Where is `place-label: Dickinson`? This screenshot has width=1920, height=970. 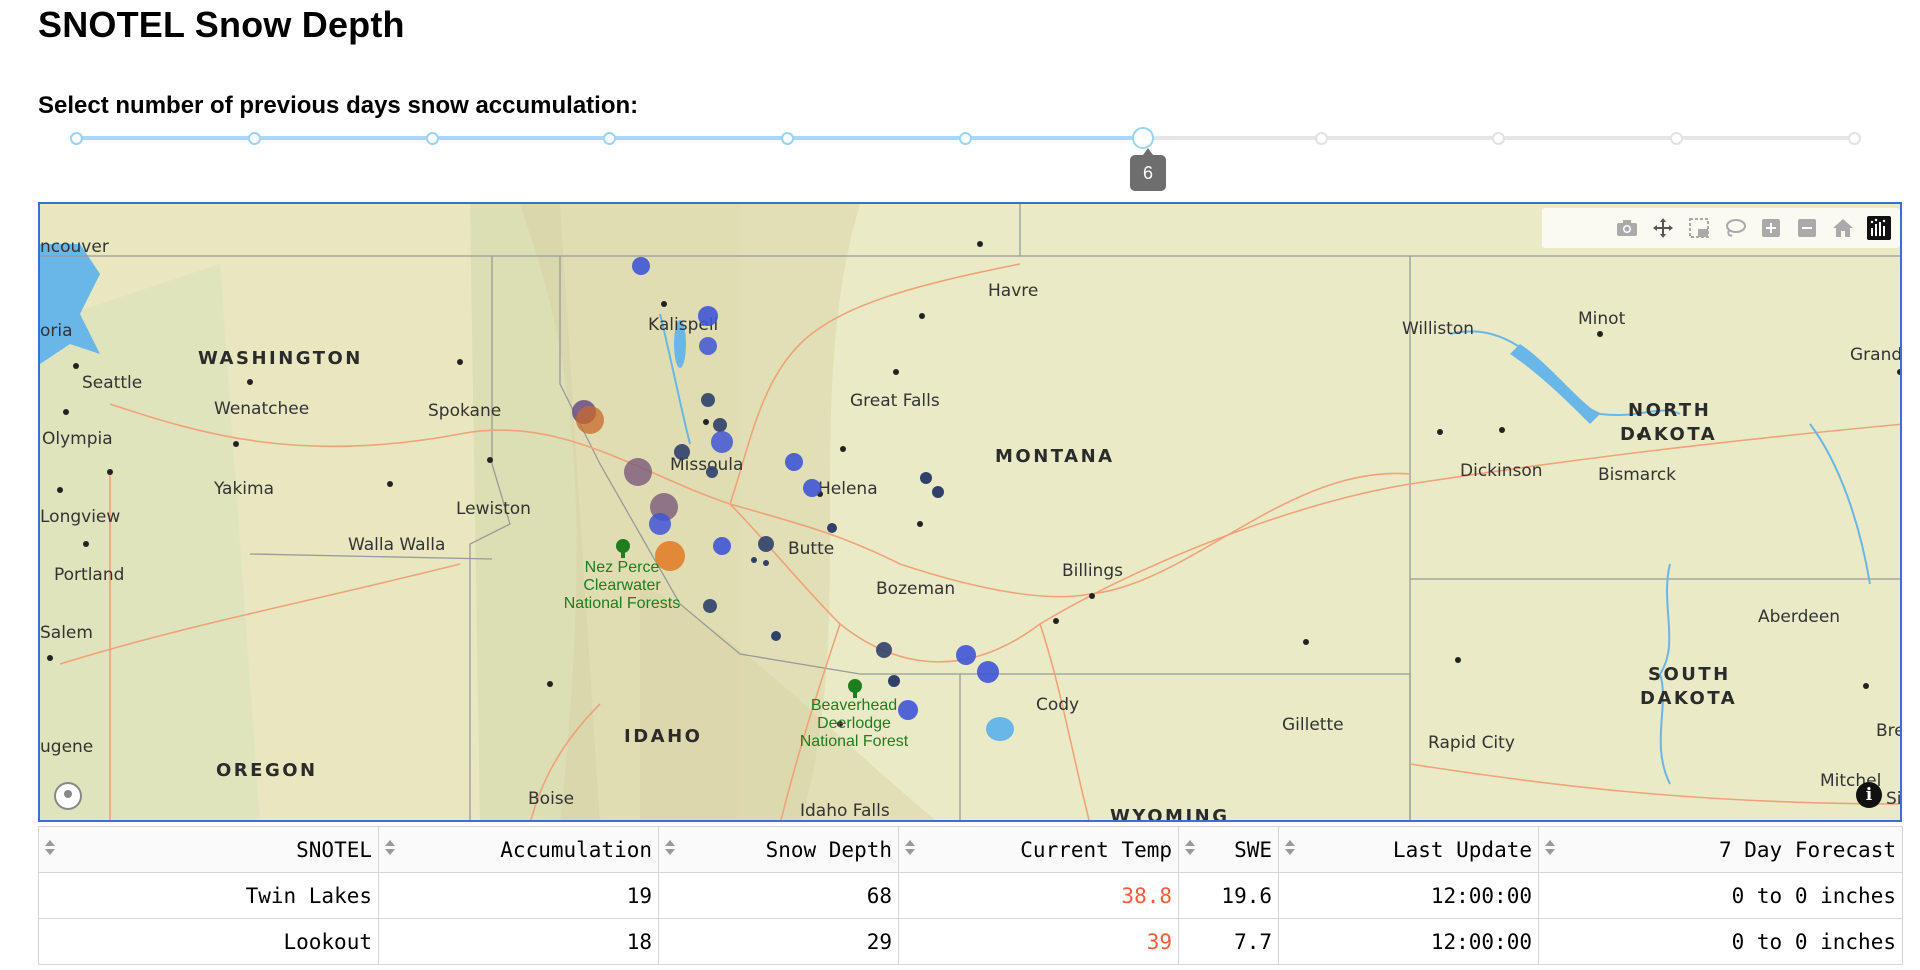
place-label: Dickinson is located at coordinates (1501, 471).